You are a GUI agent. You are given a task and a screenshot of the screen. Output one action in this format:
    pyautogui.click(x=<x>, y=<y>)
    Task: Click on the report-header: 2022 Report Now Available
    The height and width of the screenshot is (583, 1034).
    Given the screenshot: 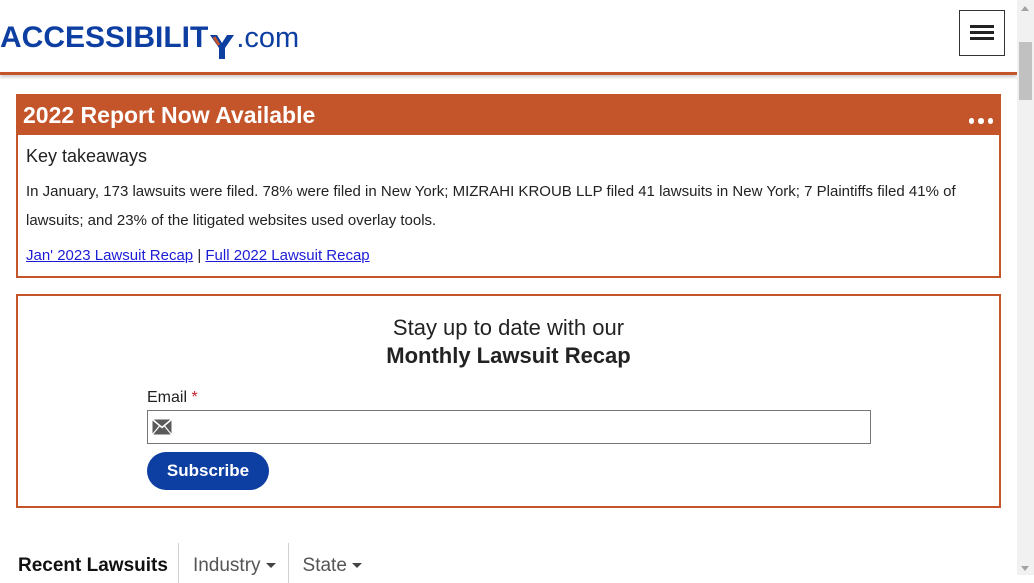 What is the action you would take?
    pyautogui.click(x=508, y=115)
    